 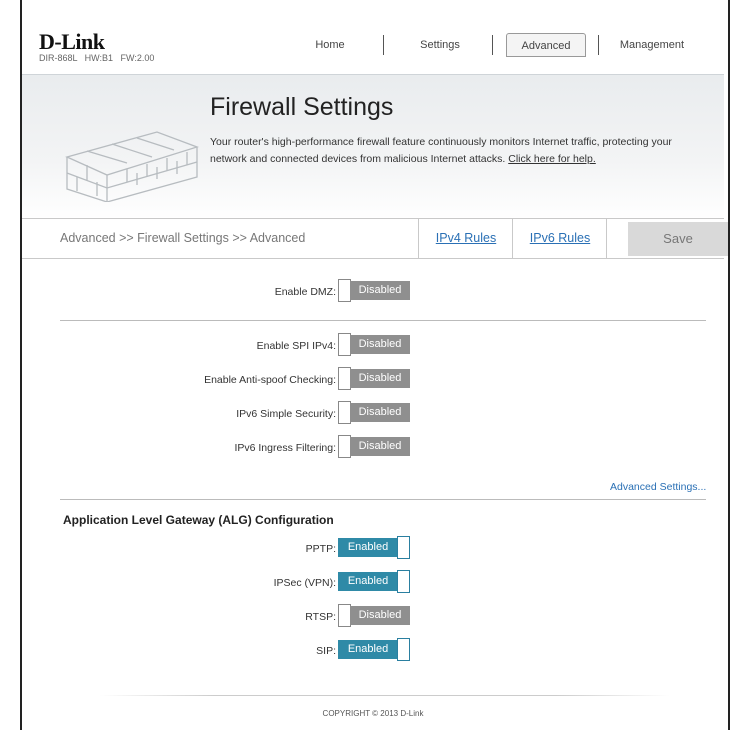 I want to click on anti-spoof-label: Enable Anti-spoof Checking:, so click(x=270, y=380).